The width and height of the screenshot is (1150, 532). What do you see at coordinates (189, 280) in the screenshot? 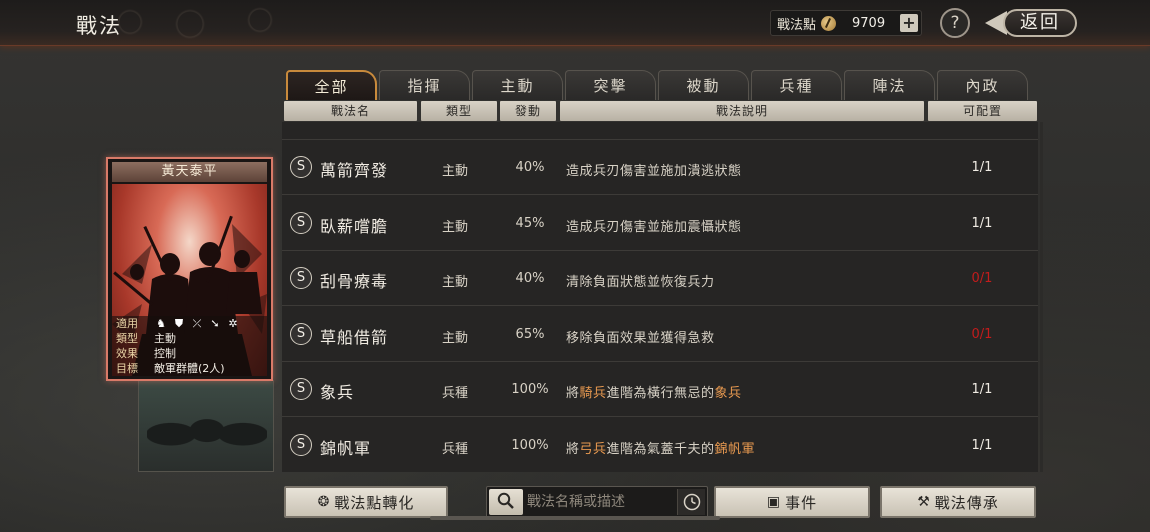
I see `card-artwork: 適用 ♞ ⛊ ⤫ ➘ ✲ 類型 主動 效果 控制 目標 敵軍群體(2人)` at bounding box center [189, 280].